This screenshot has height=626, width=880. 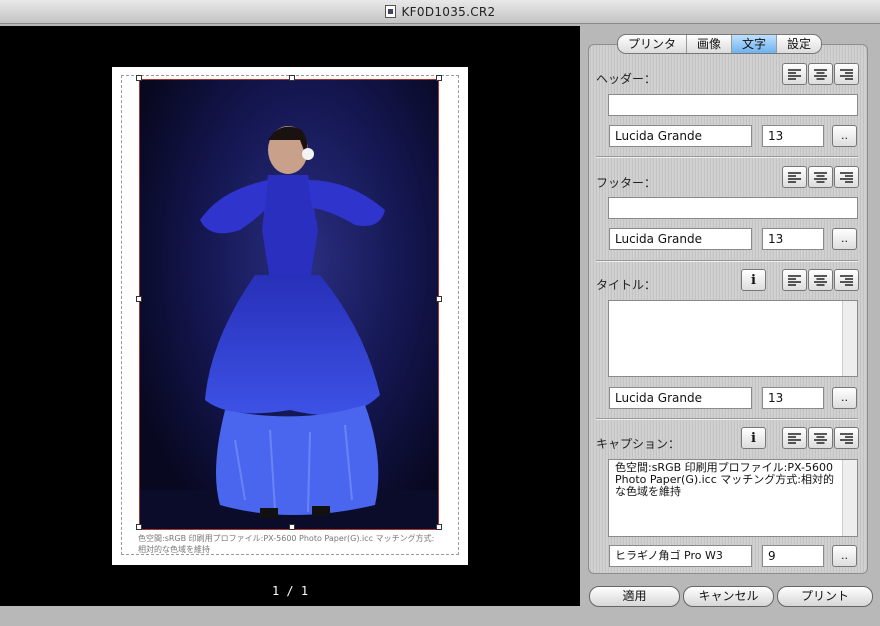 What do you see at coordinates (680, 136) in the screenshot?
I see `header-font-field: Lucida Grande` at bounding box center [680, 136].